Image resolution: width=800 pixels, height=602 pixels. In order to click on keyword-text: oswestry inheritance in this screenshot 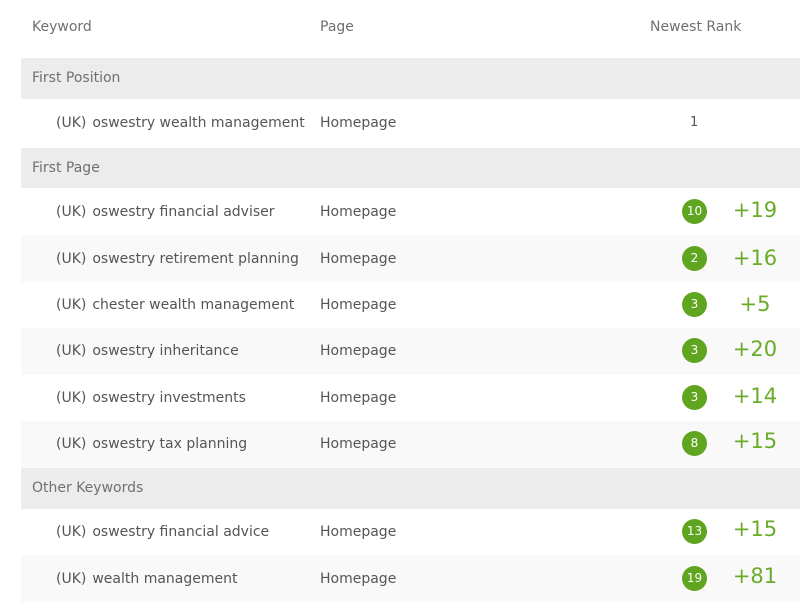, I will do `click(165, 351)`.